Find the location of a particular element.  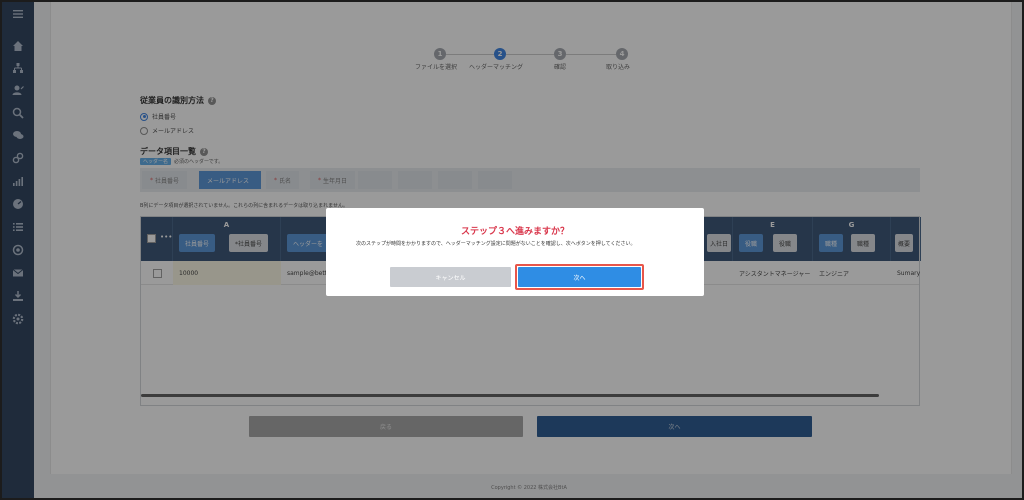

modal-title: ステップ３へ進みますか？ is located at coordinates (514, 232).